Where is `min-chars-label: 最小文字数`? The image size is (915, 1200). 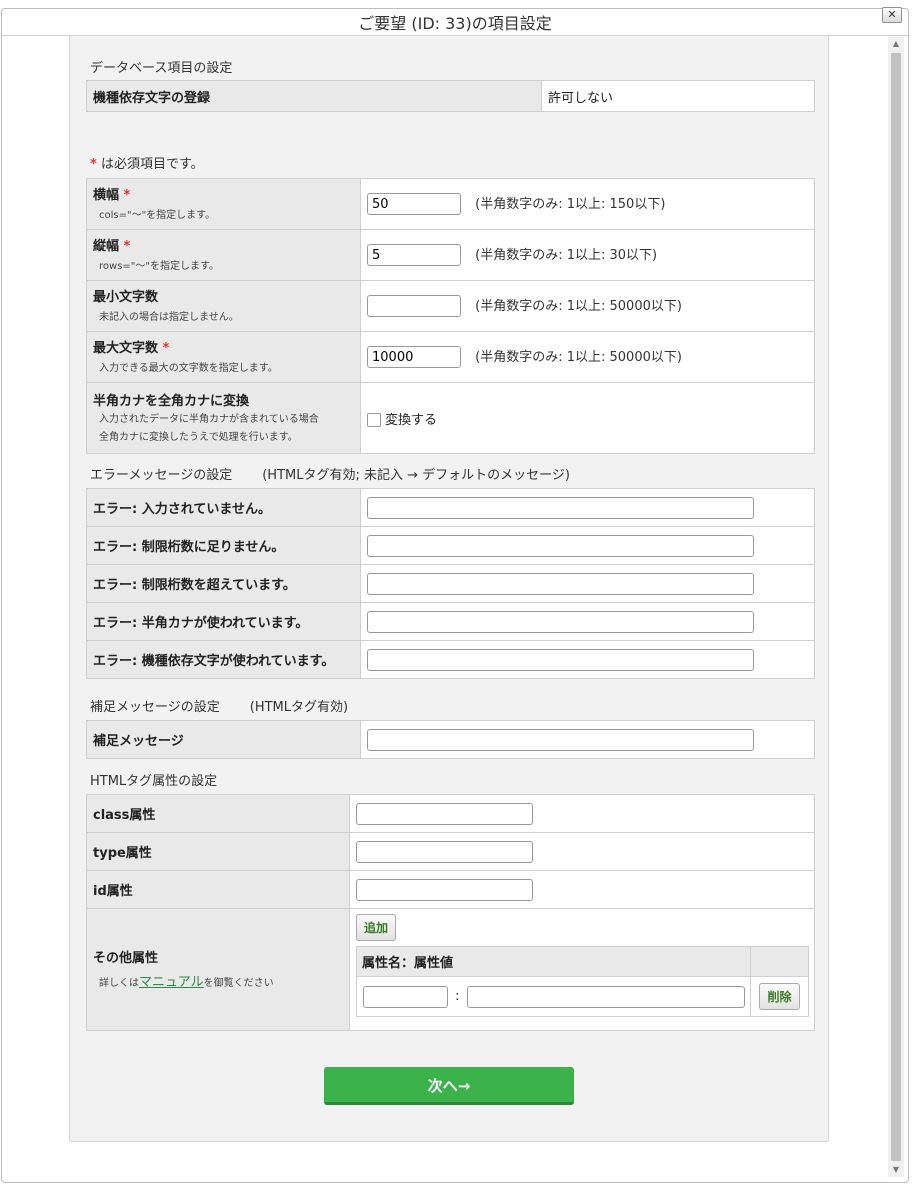
min-chars-label: 最小文字数 is located at coordinates (126, 297).